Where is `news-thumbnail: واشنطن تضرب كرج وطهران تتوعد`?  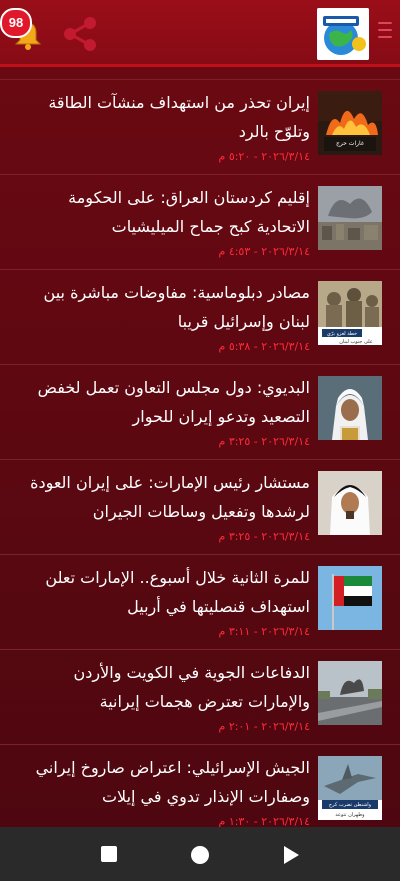
news-thumbnail: واشنطن تضرب كرج وطهران تتوعد is located at coordinates (350, 788).